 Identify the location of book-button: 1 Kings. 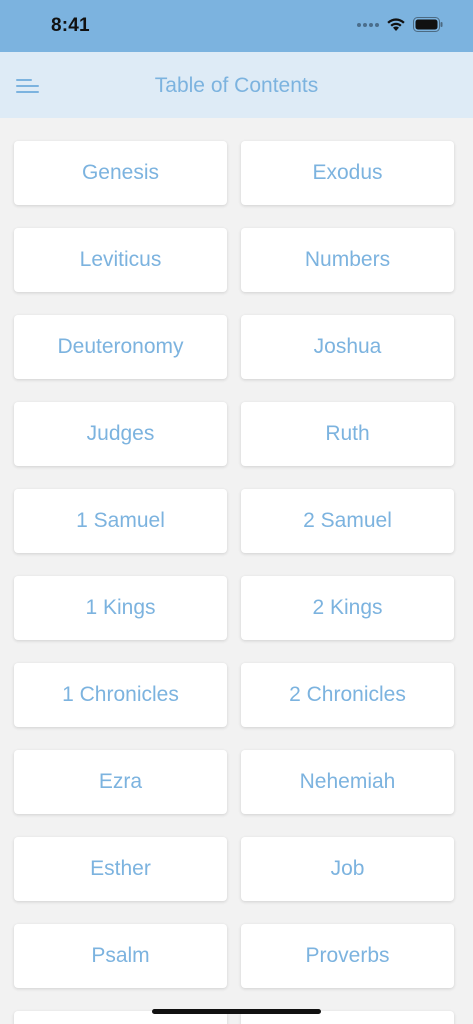
(120, 608).